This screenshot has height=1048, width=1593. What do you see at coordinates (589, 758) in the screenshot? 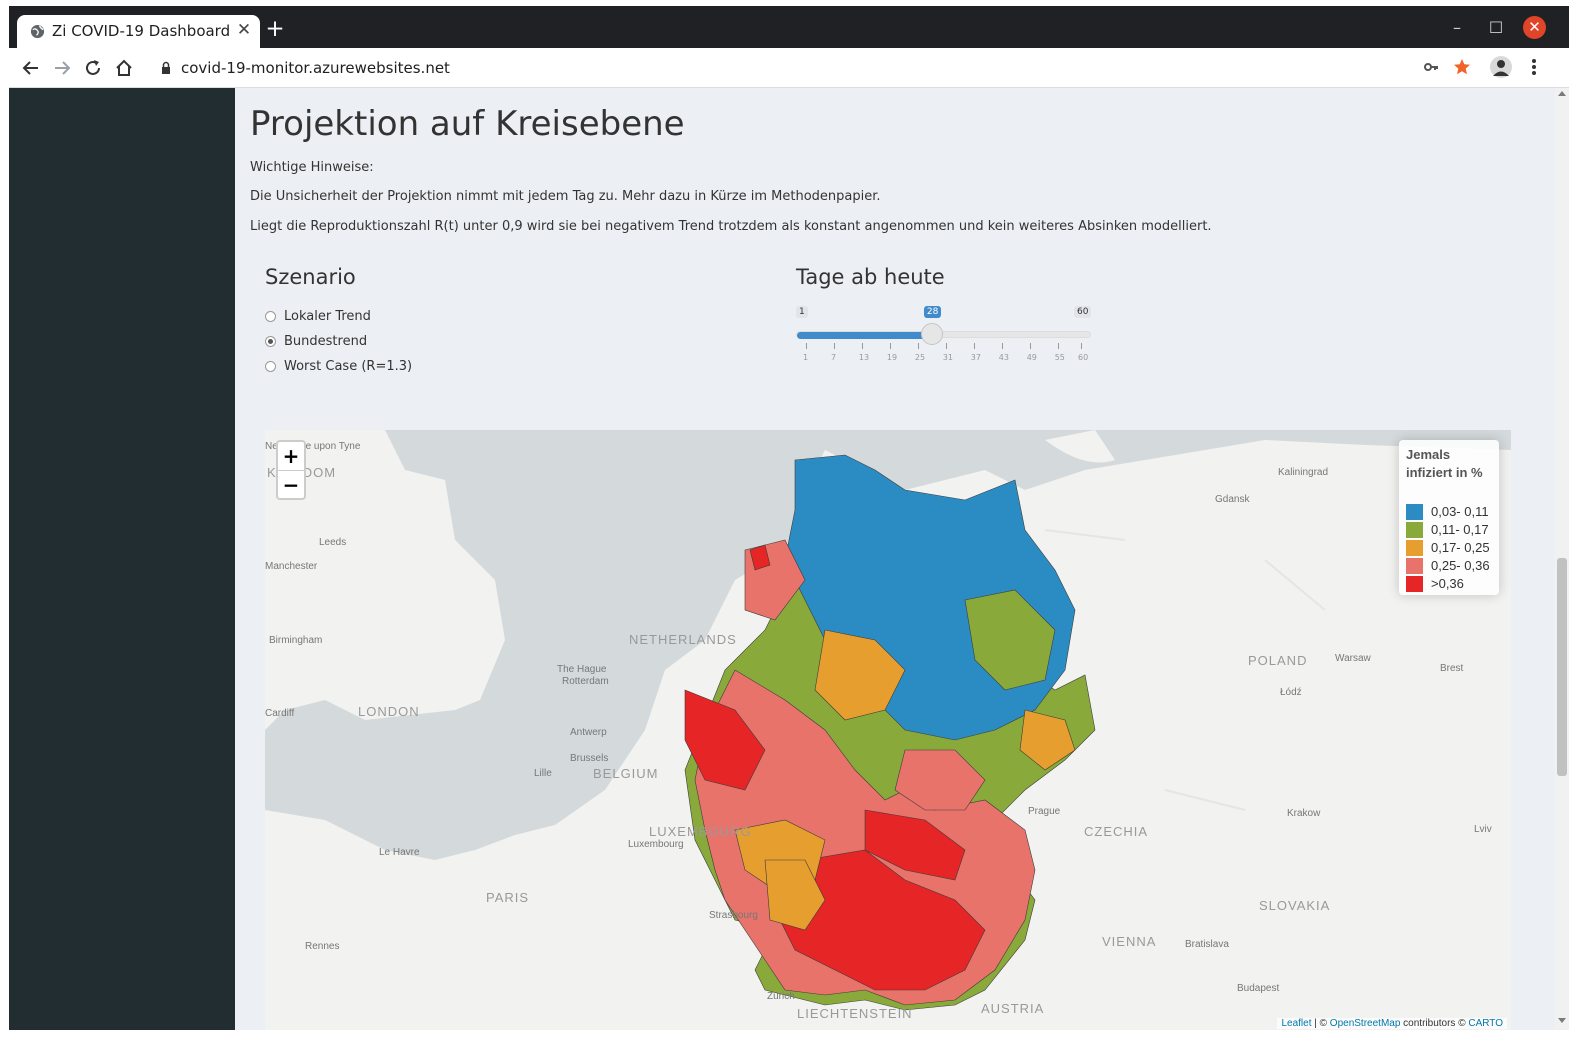
I see `map-label-brussels: Brussels` at bounding box center [589, 758].